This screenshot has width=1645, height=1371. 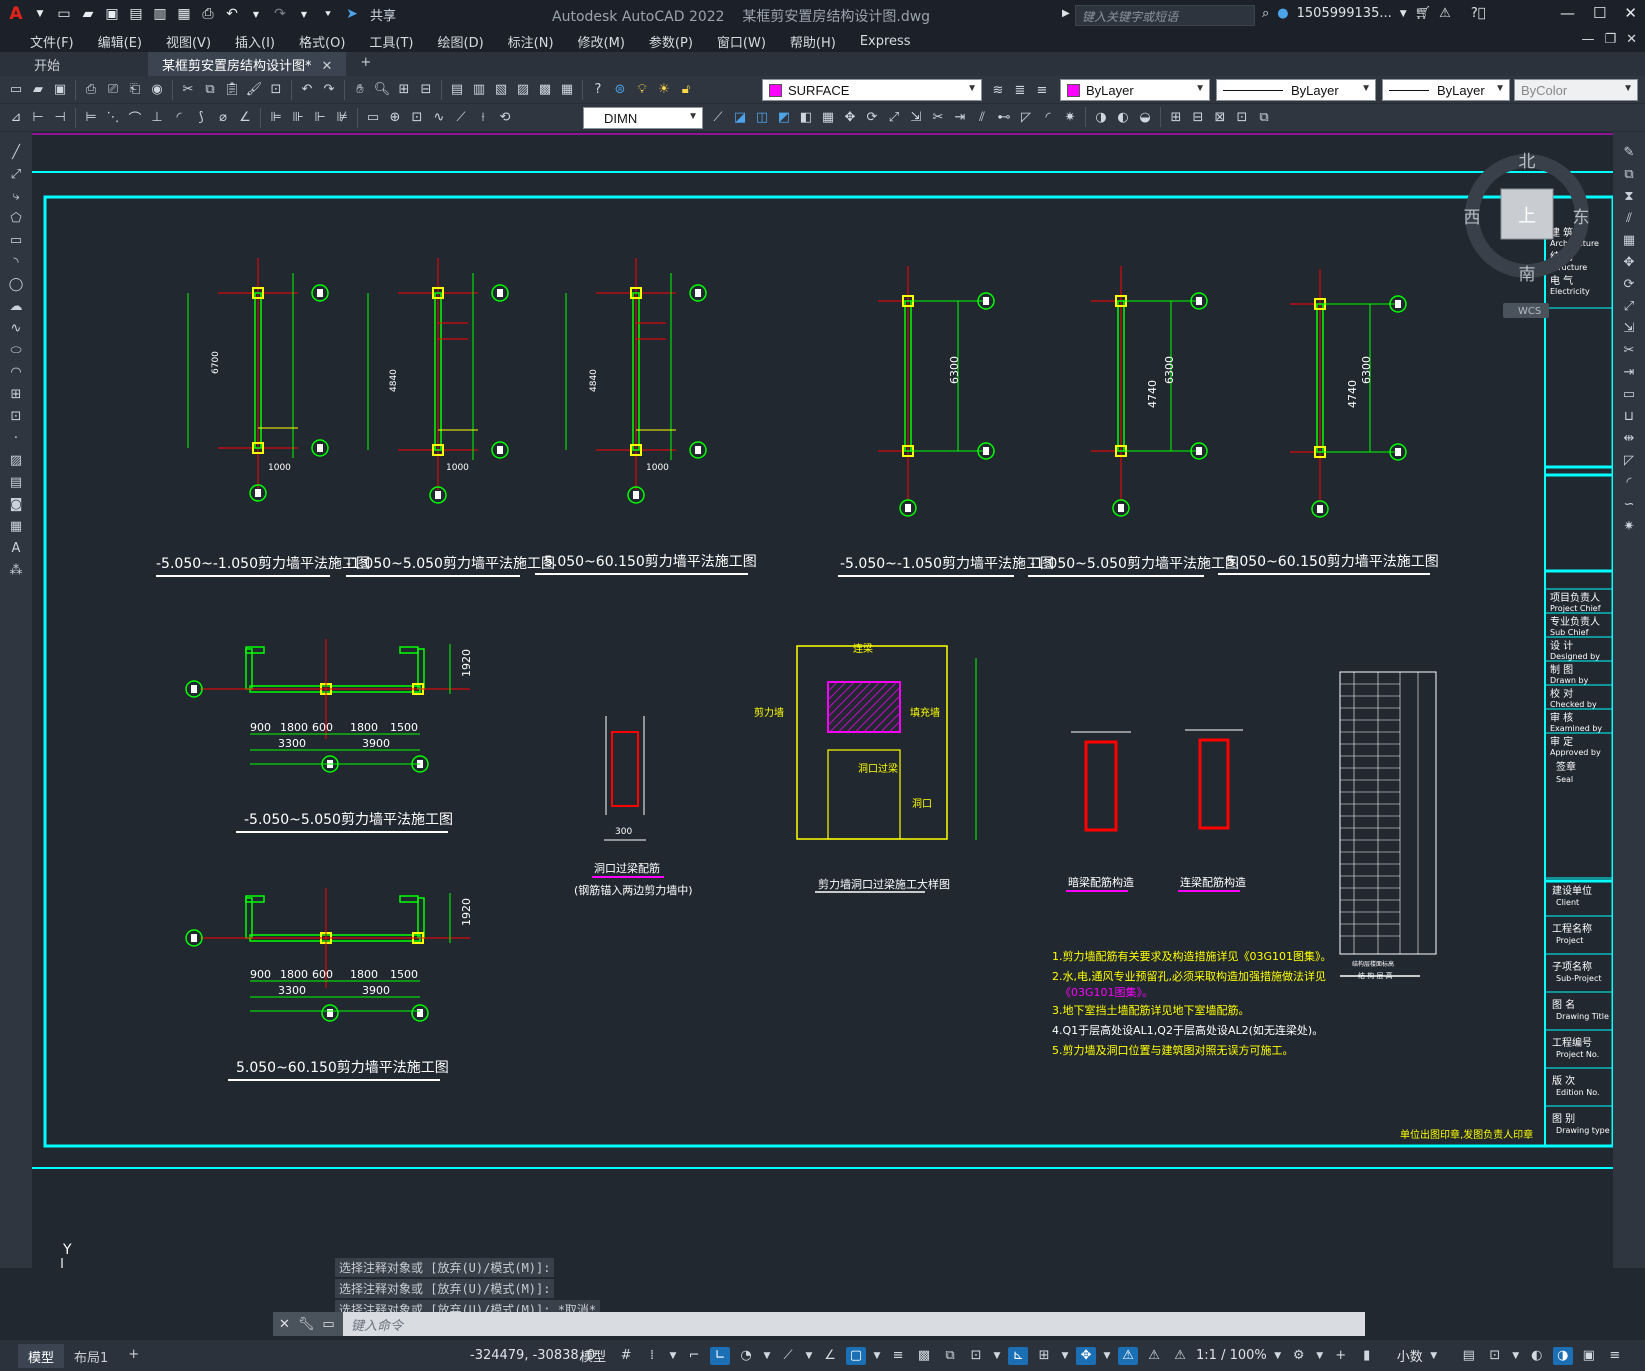 I want to click on infer-icon: ⌐, so click(x=694, y=1356).